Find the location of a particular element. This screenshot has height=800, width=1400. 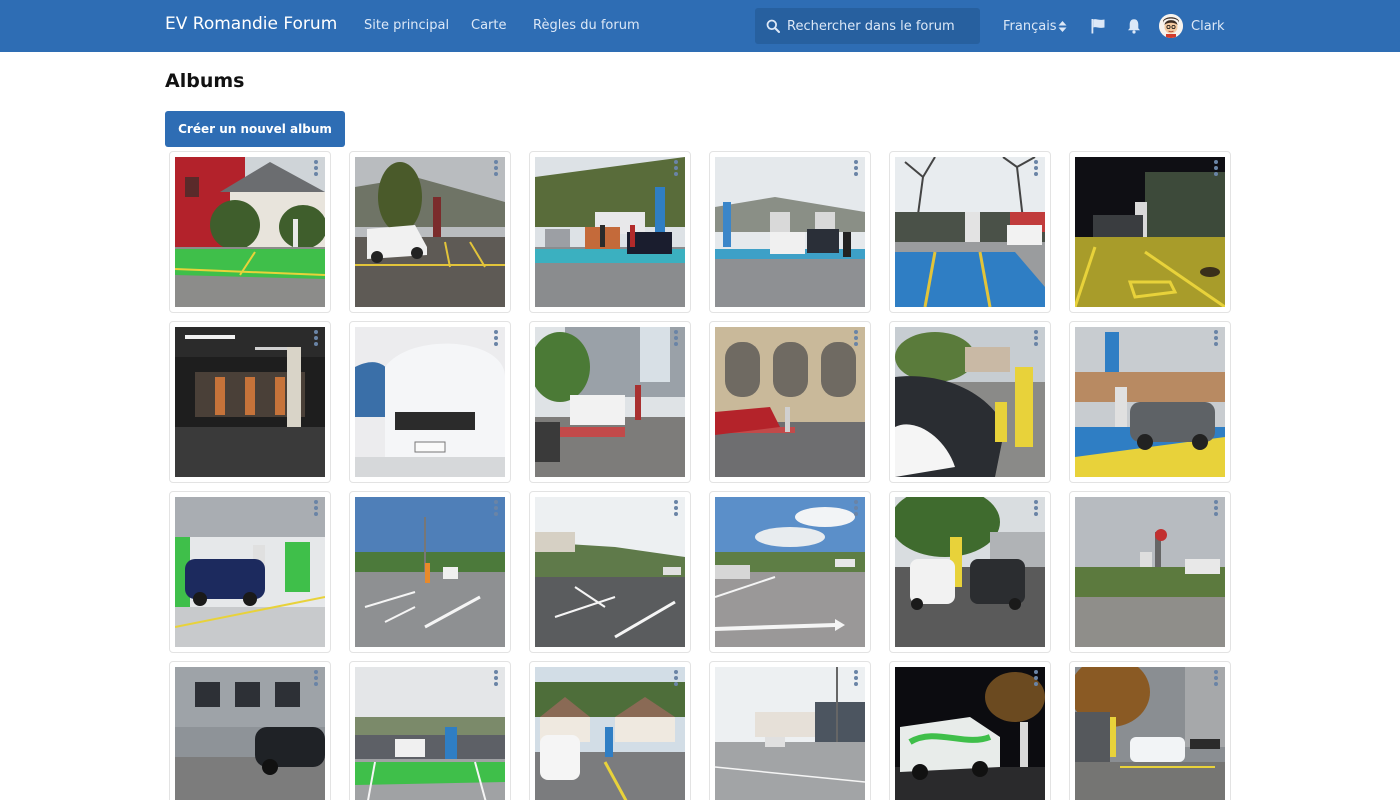

avatar is located at coordinates (1171, 26).